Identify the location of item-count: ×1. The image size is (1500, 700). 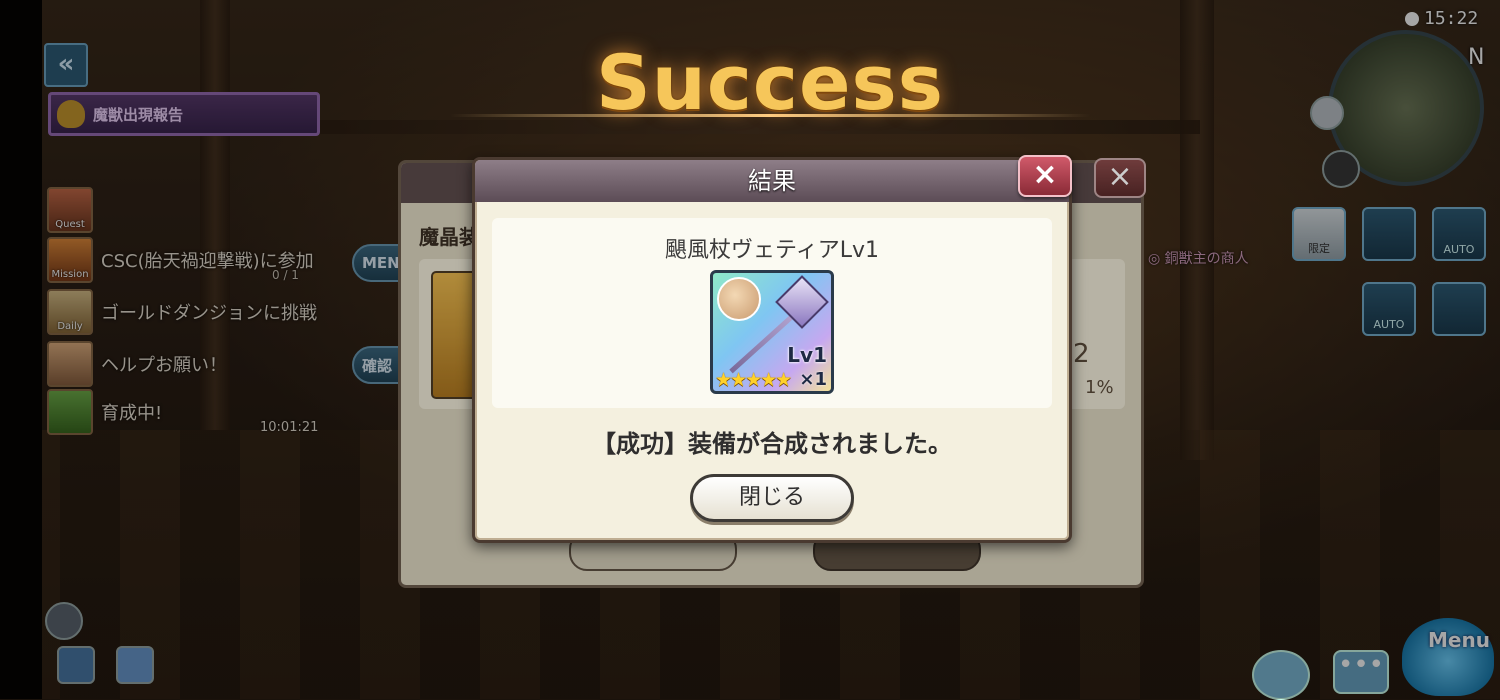
(813, 379).